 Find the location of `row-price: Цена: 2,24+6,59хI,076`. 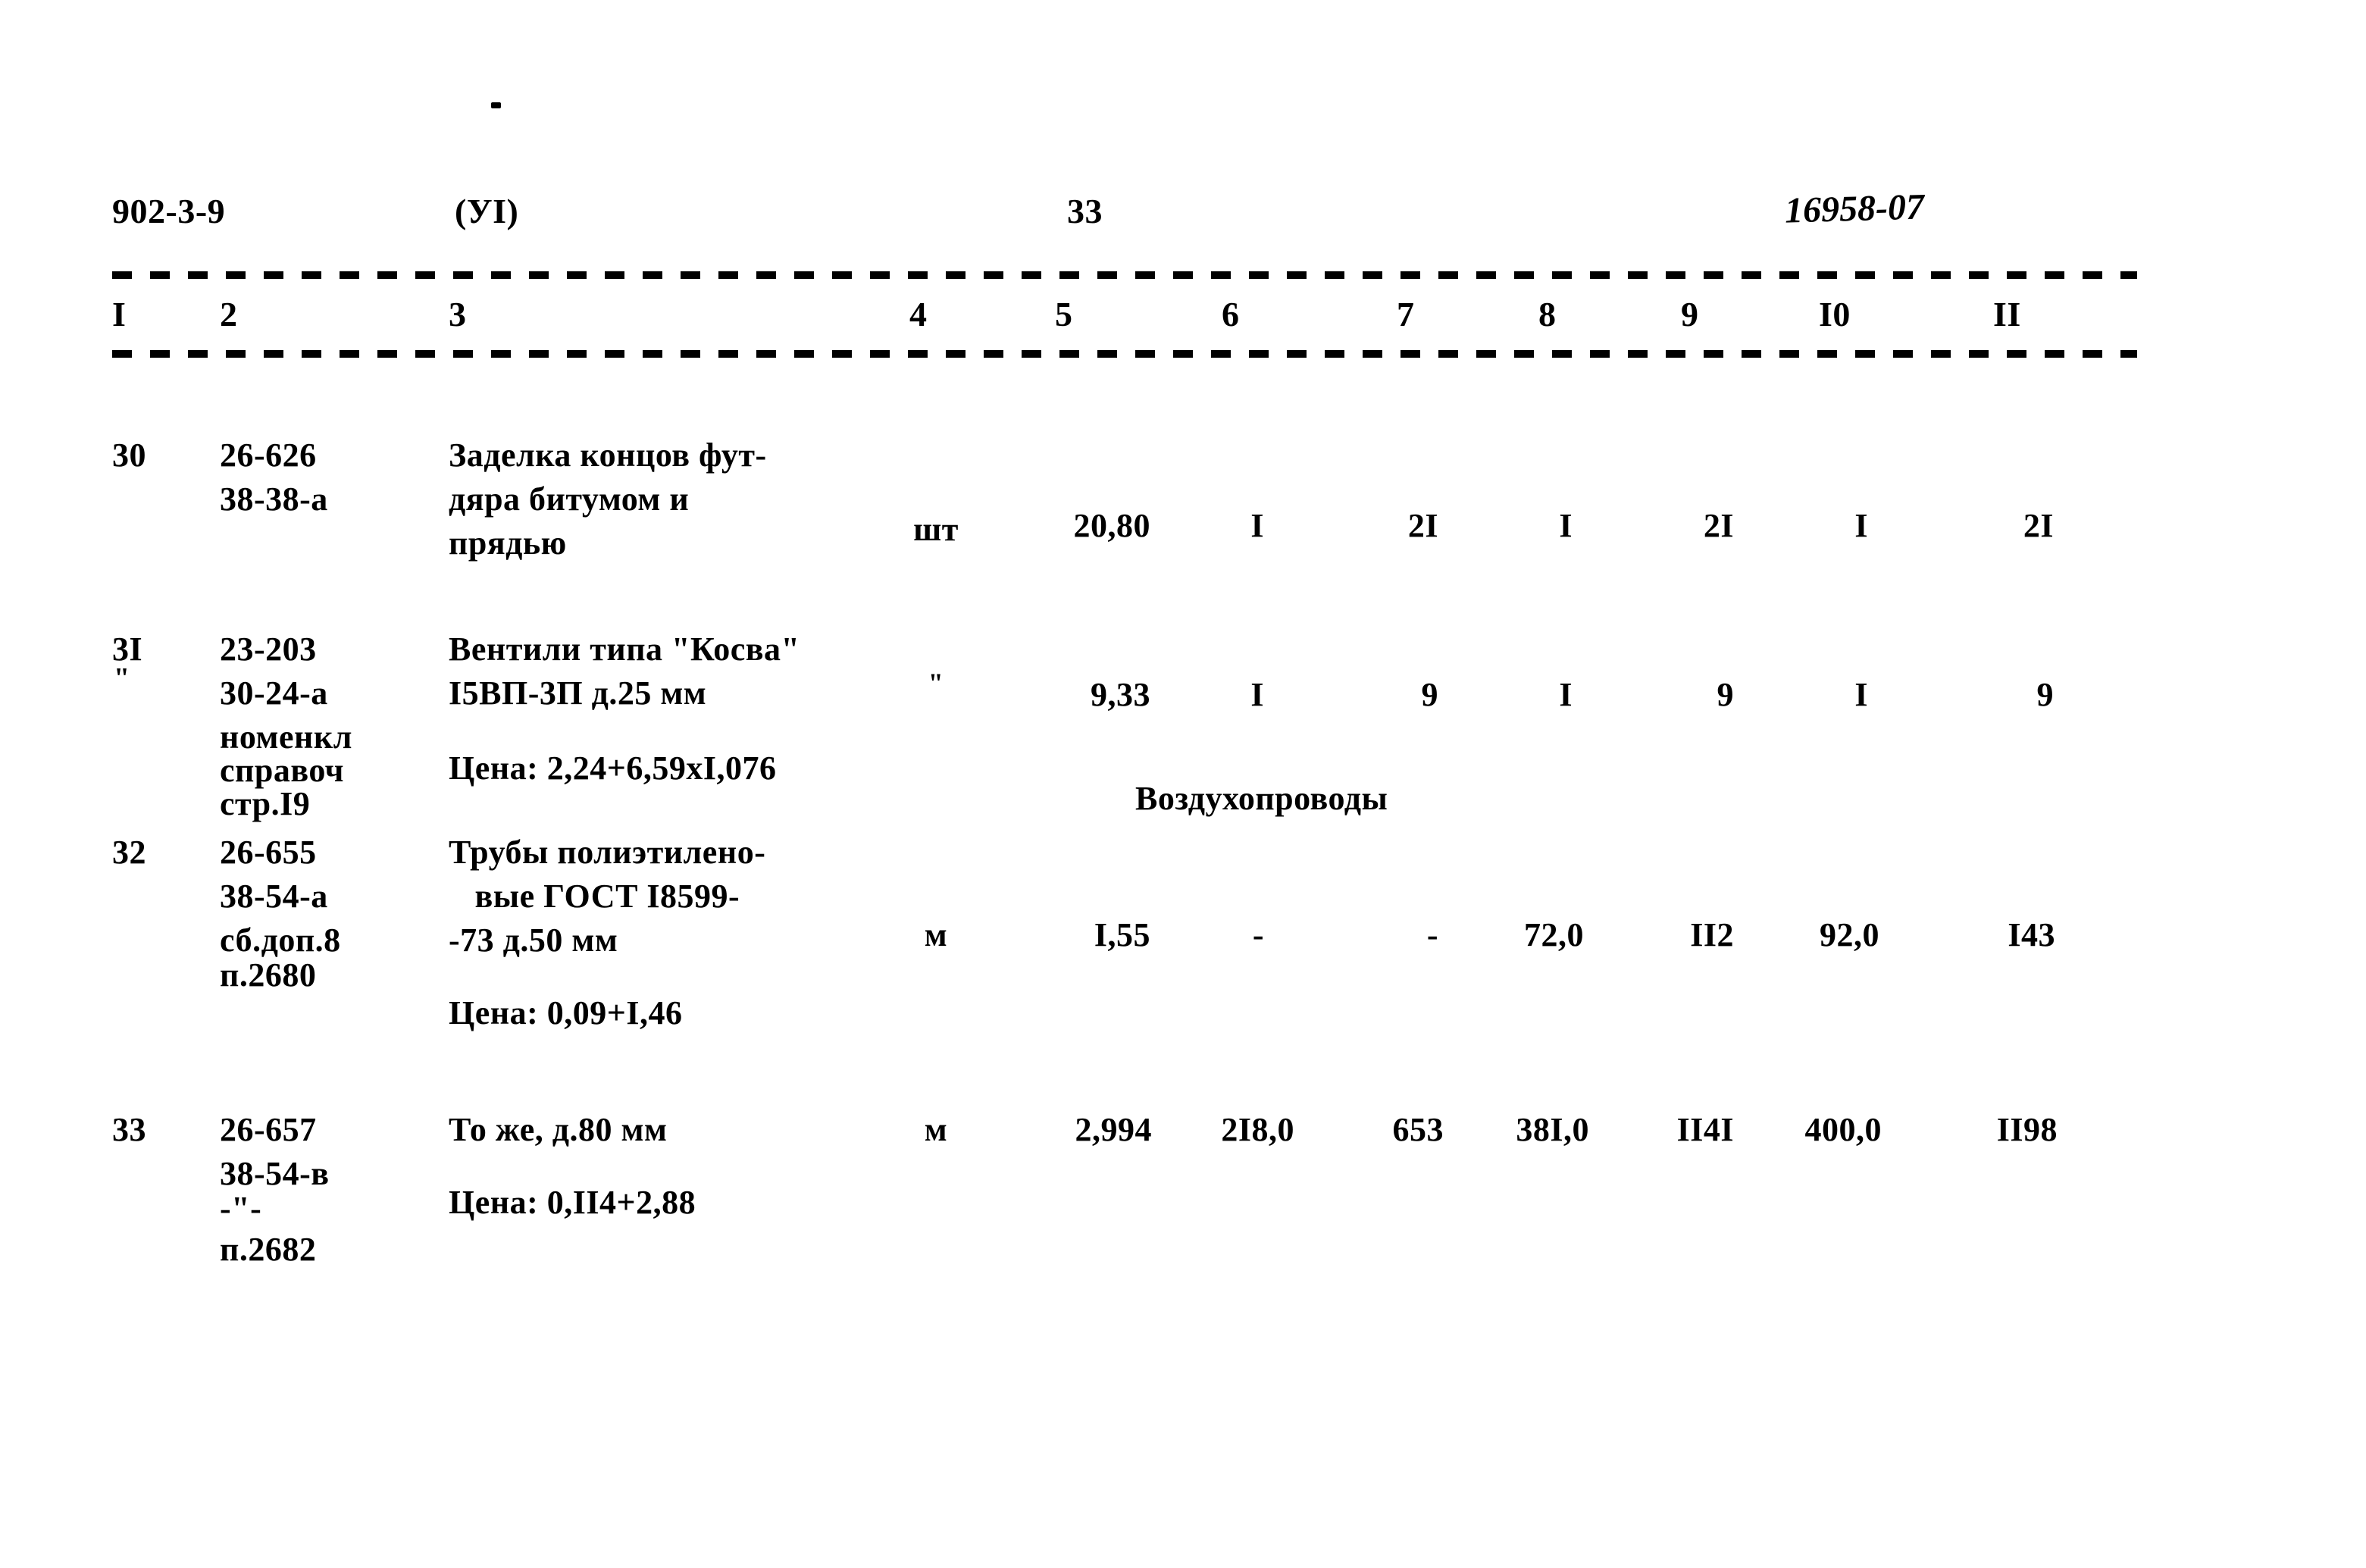

row-price: Цена: 2,24+6,59хI,076 is located at coordinates (613, 768).